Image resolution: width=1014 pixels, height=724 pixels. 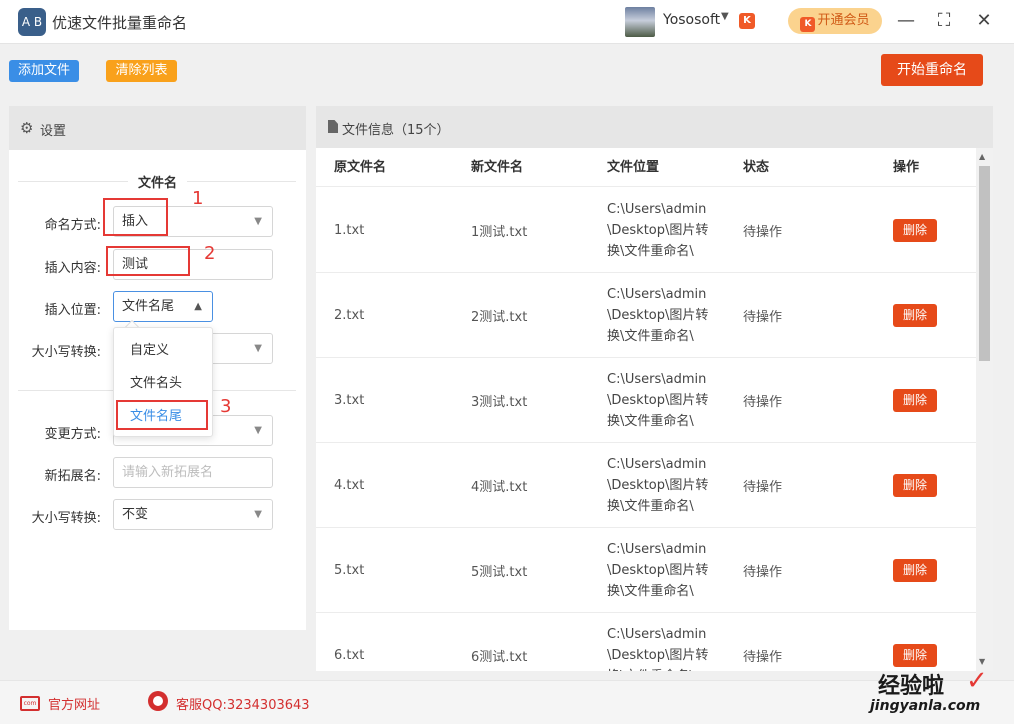 What do you see at coordinates (633, 167) in the screenshot?
I see `column-header-location: 文件位置` at bounding box center [633, 167].